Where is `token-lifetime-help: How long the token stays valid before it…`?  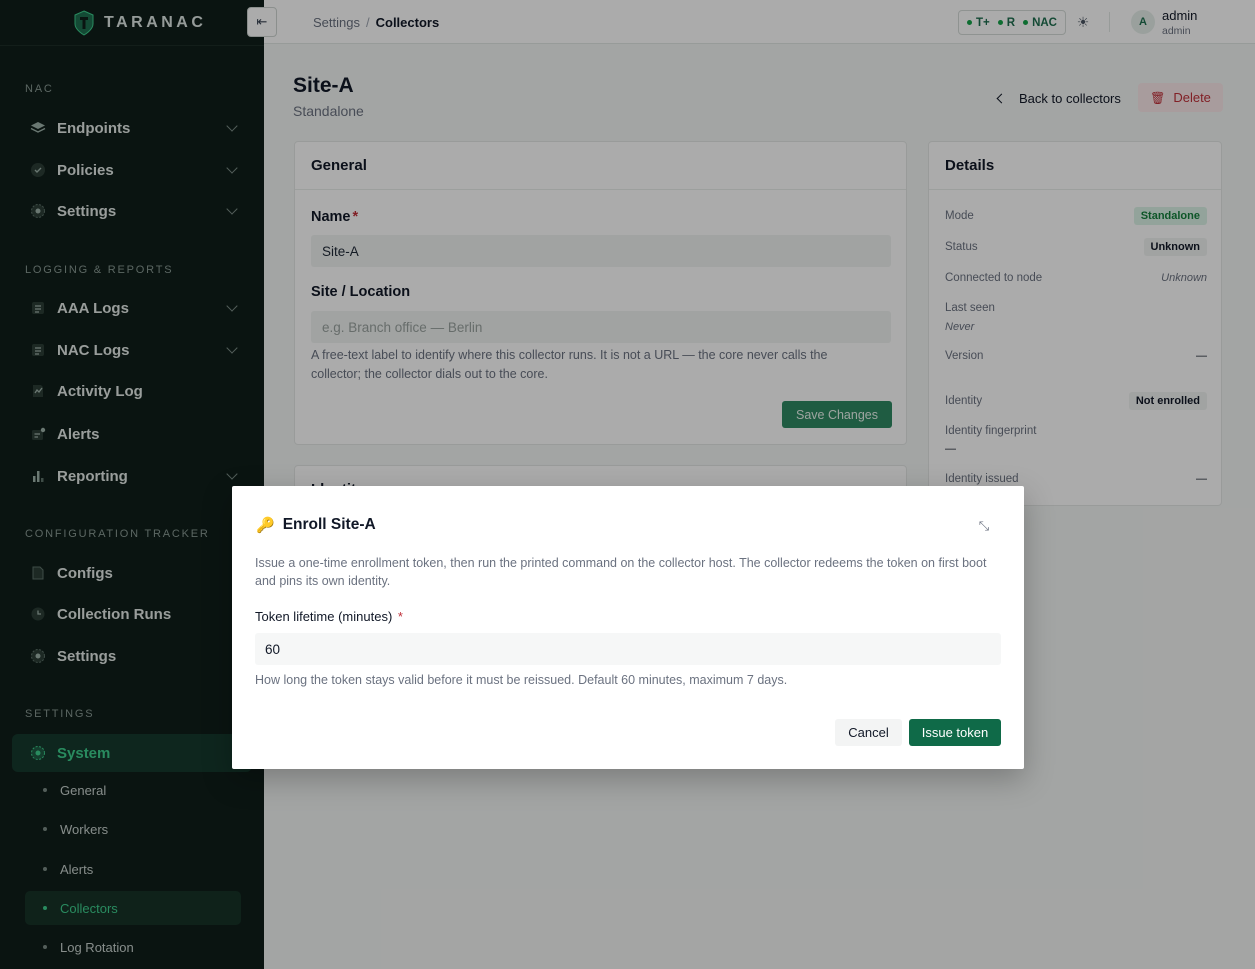 token-lifetime-help: How long the token stays valid before it… is located at coordinates (521, 680).